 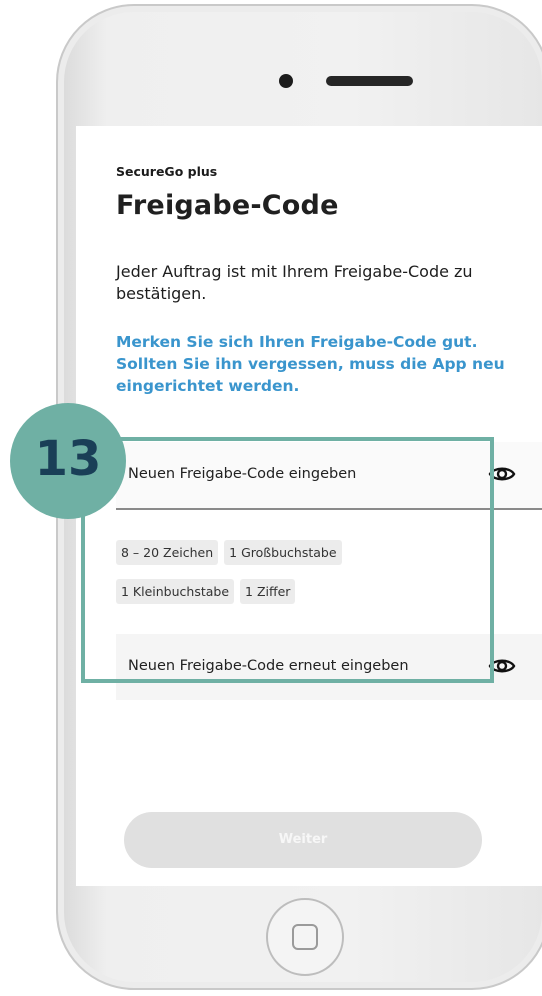 I want to click on page-title: Freigabe-Code, so click(x=227, y=205).